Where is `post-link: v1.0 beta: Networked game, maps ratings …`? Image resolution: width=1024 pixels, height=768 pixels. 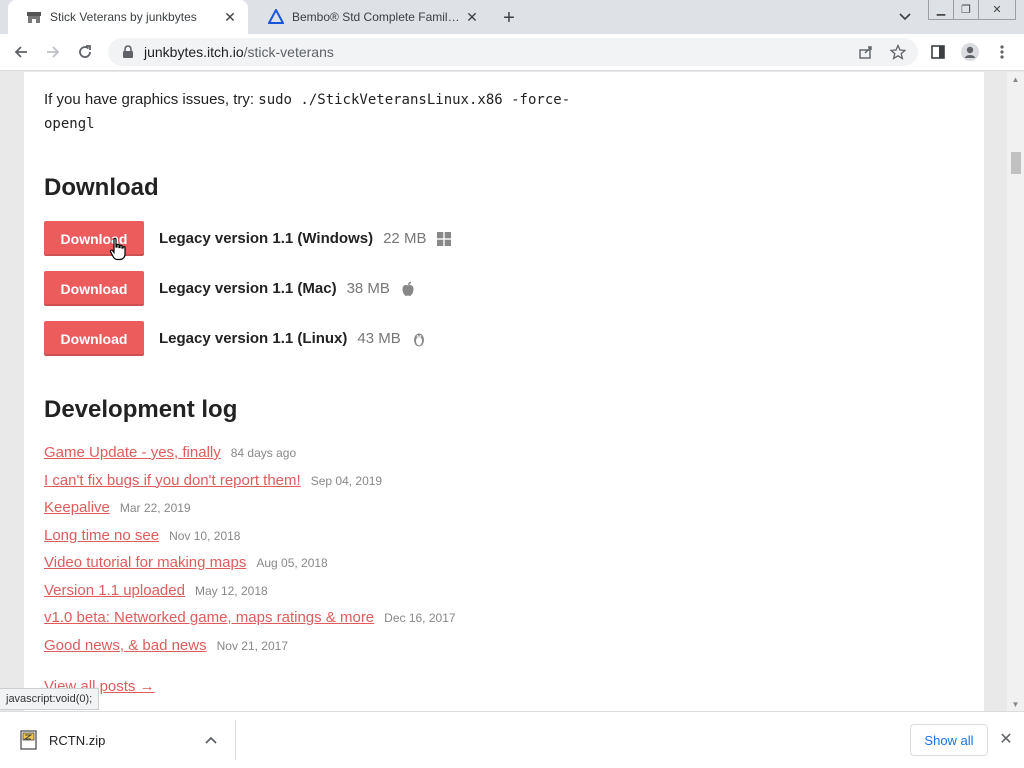 post-link: v1.0 beta: Networked game, maps ratings … is located at coordinates (209, 617).